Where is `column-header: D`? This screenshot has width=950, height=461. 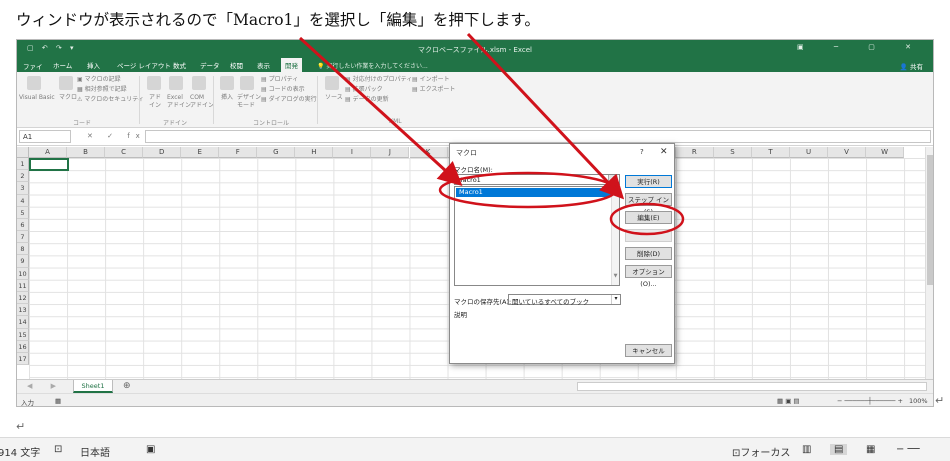
column-header: D is located at coordinates (162, 152).